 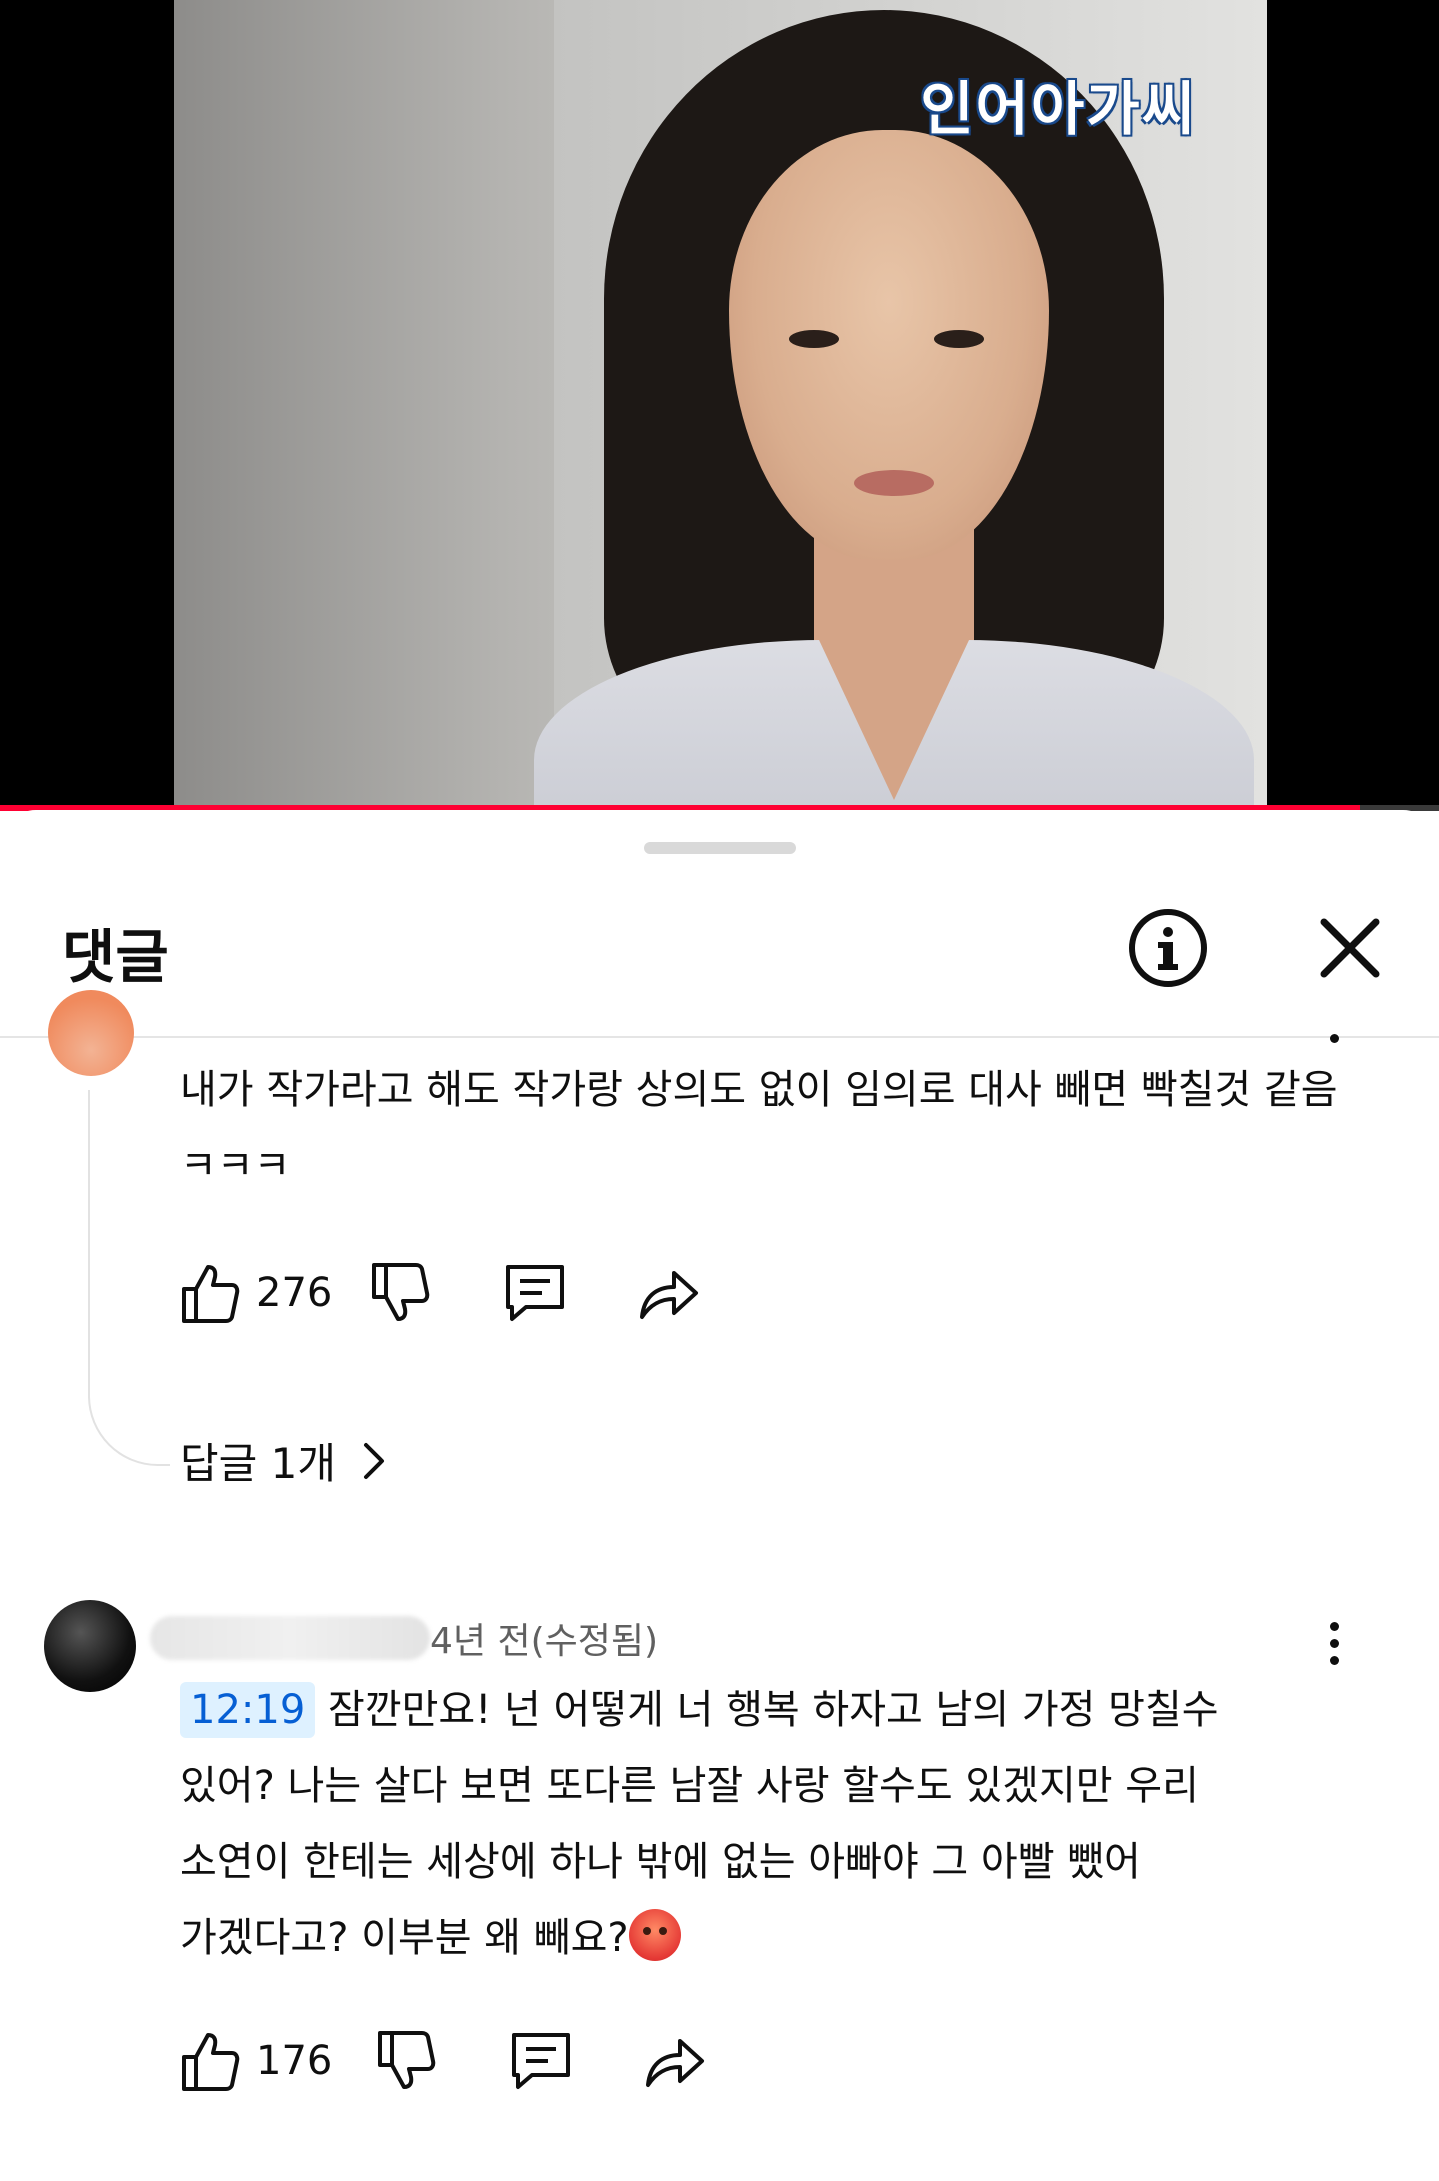 I want to click on author-name-redacted, so click(x=290, y=1638).